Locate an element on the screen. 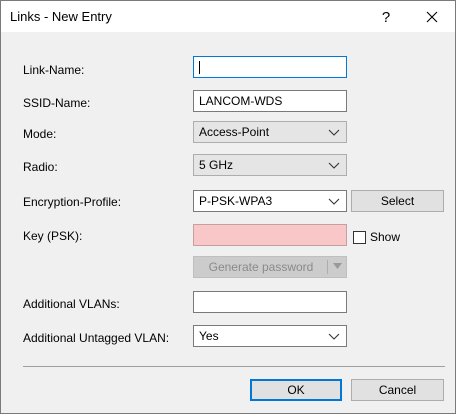  close-icon is located at coordinates (432, 17).